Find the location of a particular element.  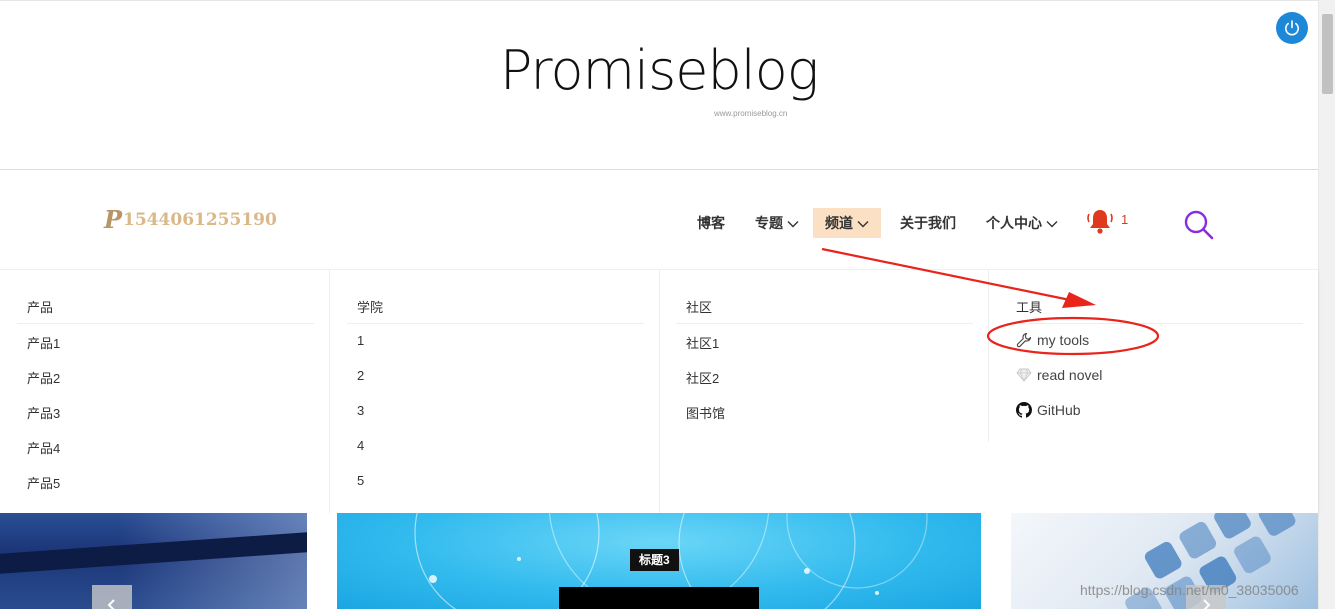

menu-link-academy: 4 is located at coordinates (360, 445).